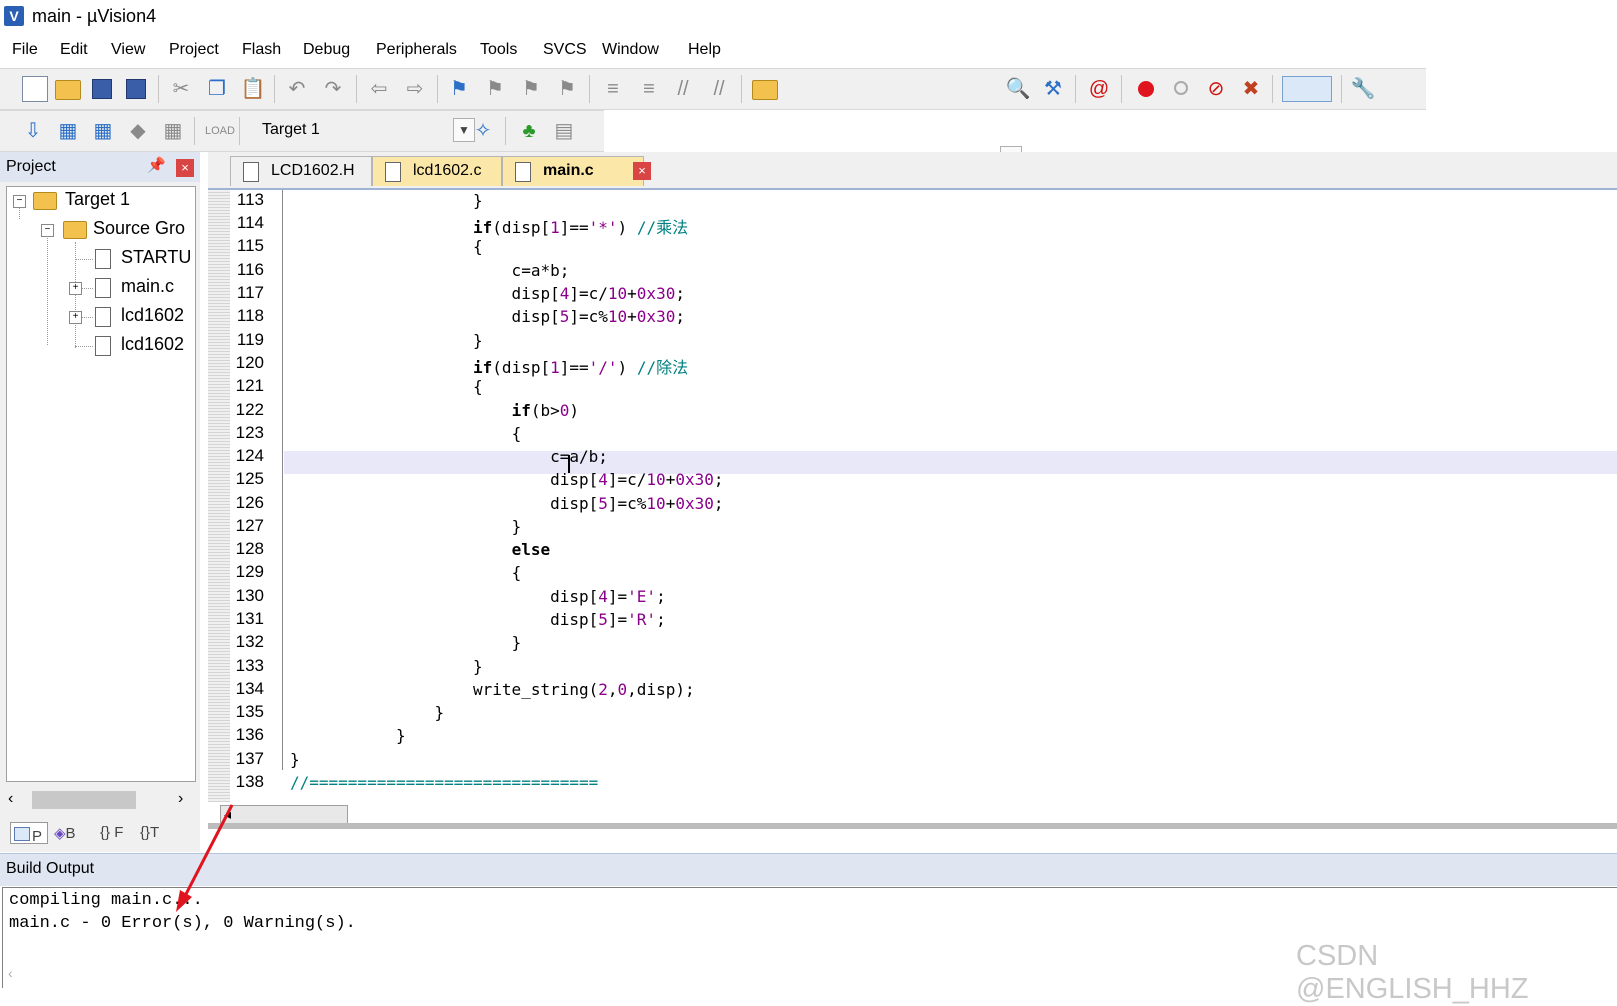  Describe the element at coordinates (912, 826) in the screenshot. I see `splitter-bar` at that location.